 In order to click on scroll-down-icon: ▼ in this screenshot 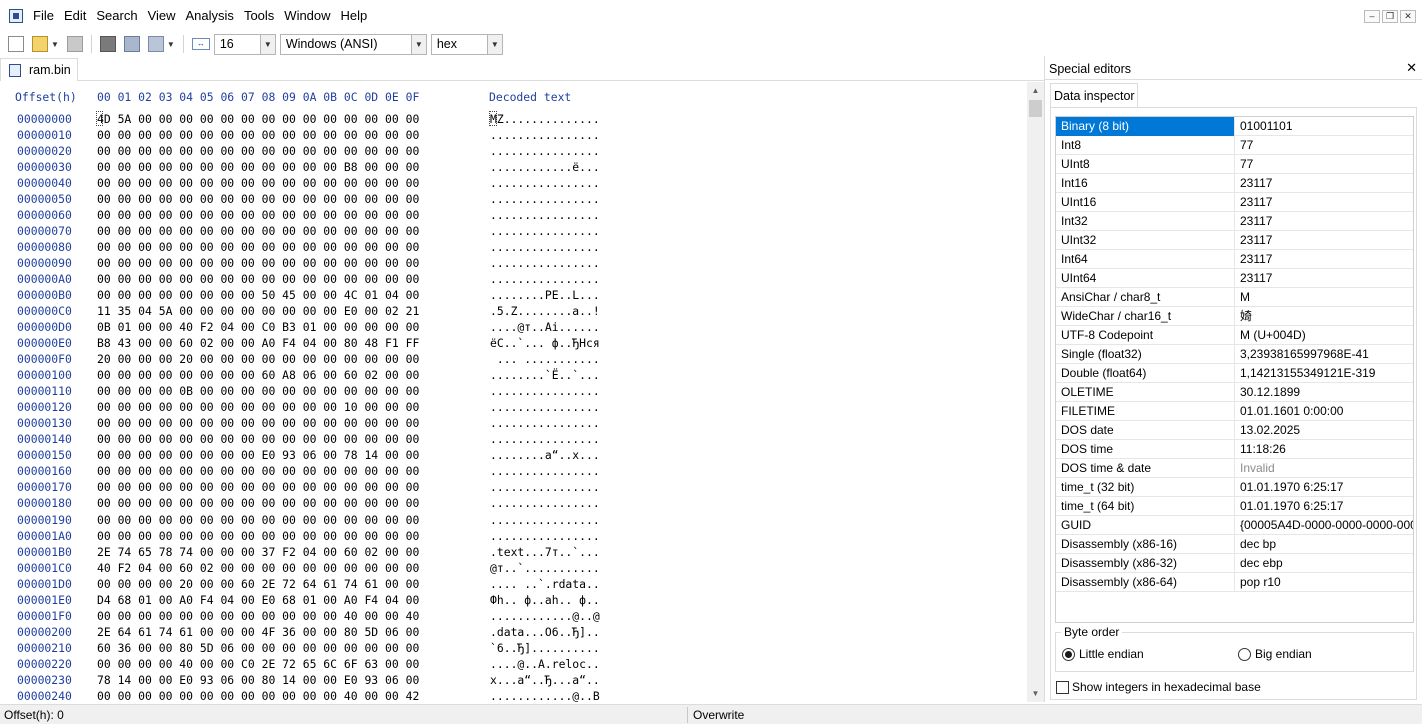, I will do `click(1035, 693)`.